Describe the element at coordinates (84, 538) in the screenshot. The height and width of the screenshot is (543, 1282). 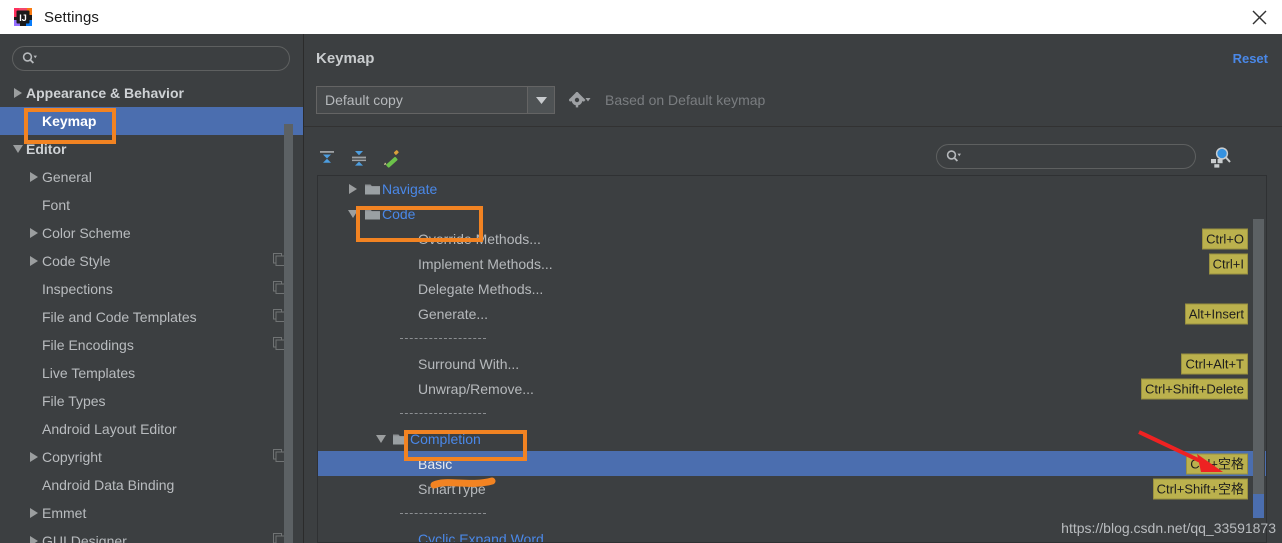
I see `sidebar-item-label: GUI Designer` at that location.